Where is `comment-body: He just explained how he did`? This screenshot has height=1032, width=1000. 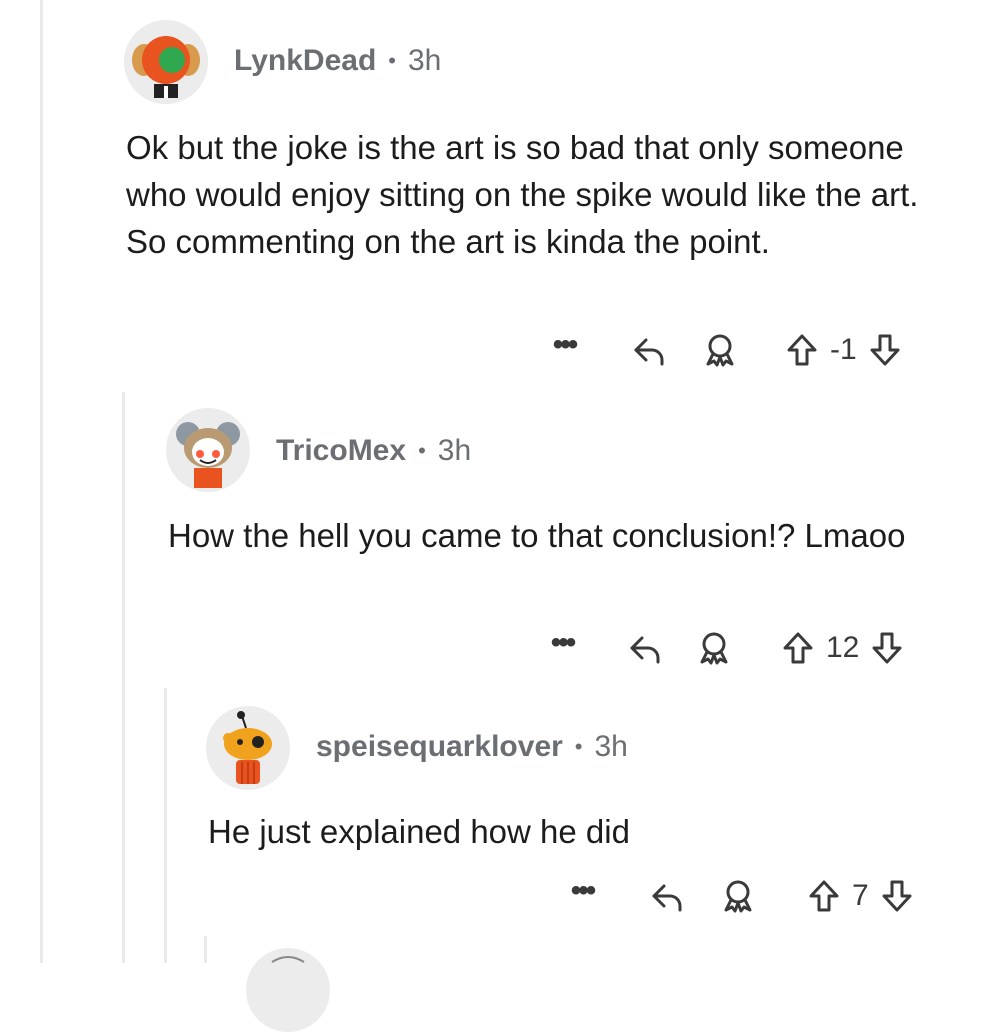 comment-body: He just explained how he did is located at coordinates (419, 831).